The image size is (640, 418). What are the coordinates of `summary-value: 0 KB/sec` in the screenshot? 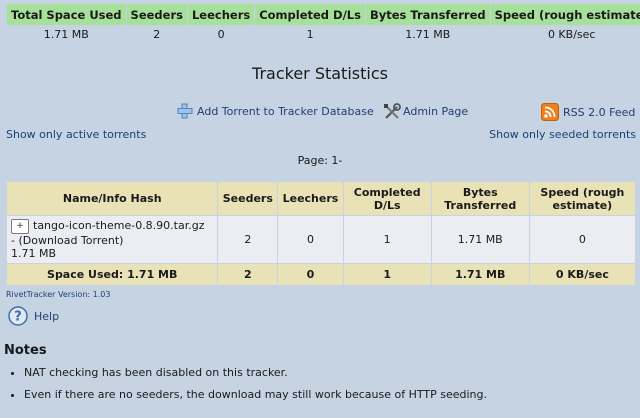 It's located at (571, 34).